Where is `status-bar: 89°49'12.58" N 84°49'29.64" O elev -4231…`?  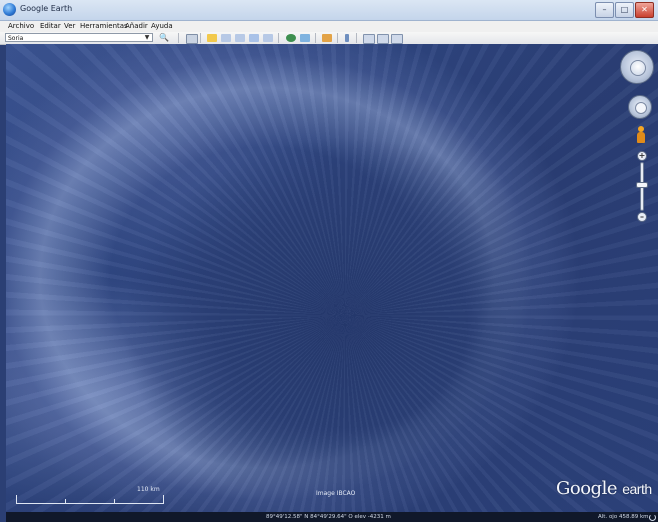
status-bar: 89°49'12.58" N 84°49'29.64" O elev -4231… is located at coordinates (332, 517).